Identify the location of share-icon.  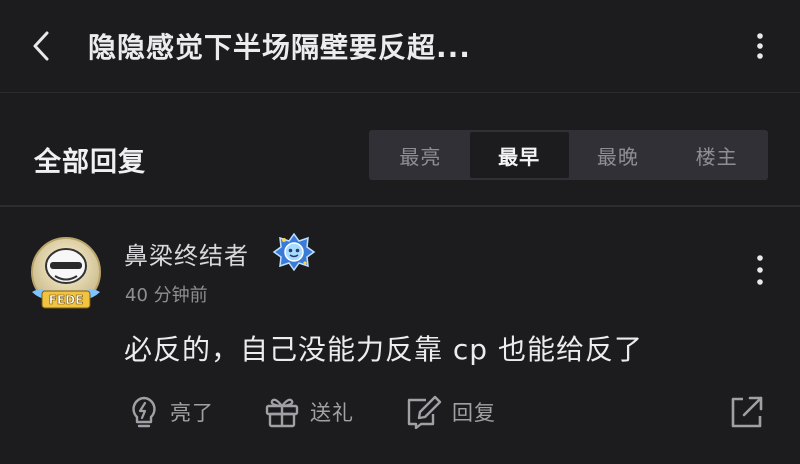
(747, 412).